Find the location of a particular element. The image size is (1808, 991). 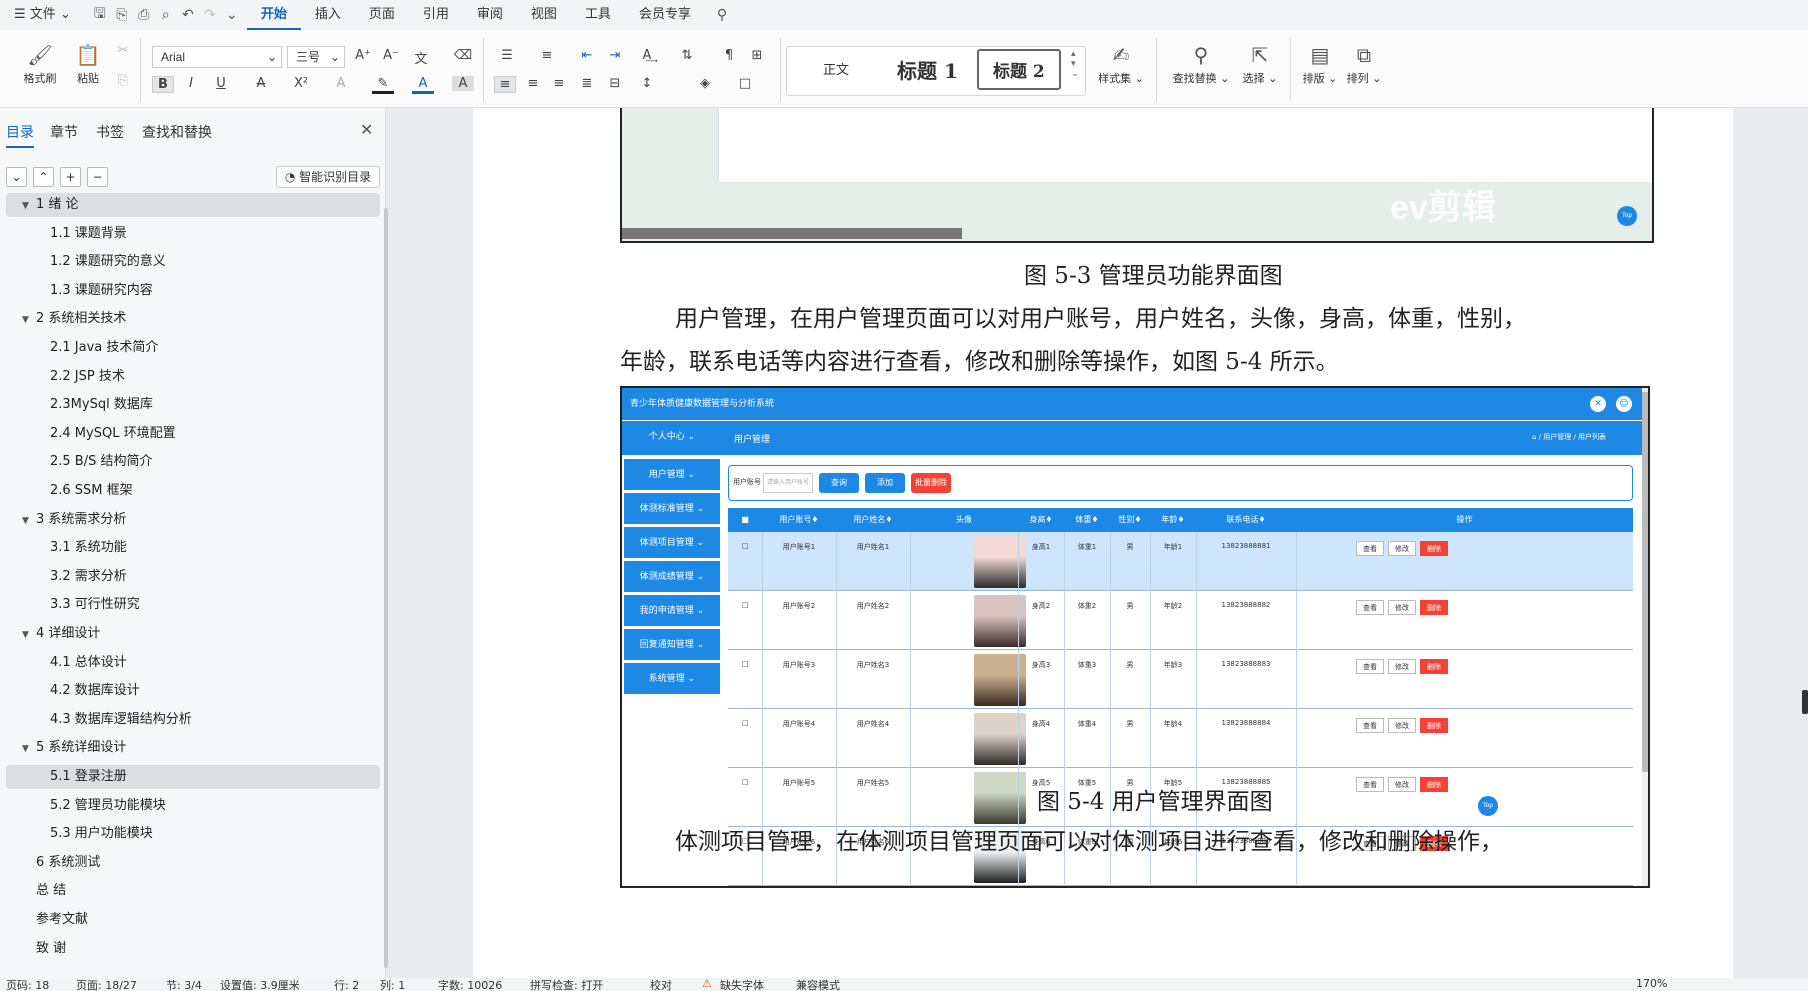

nav-tab-1: 章节 is located at coordinates (64, 132).